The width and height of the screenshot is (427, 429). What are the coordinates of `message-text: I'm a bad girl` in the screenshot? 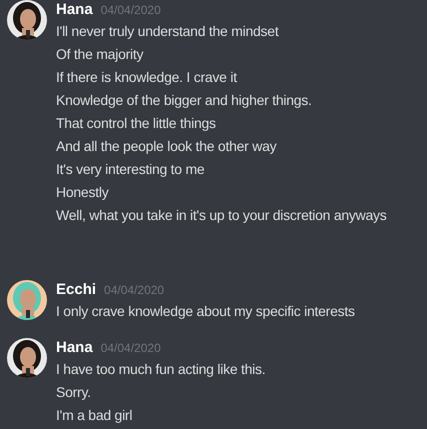 It's located at (95, 415).